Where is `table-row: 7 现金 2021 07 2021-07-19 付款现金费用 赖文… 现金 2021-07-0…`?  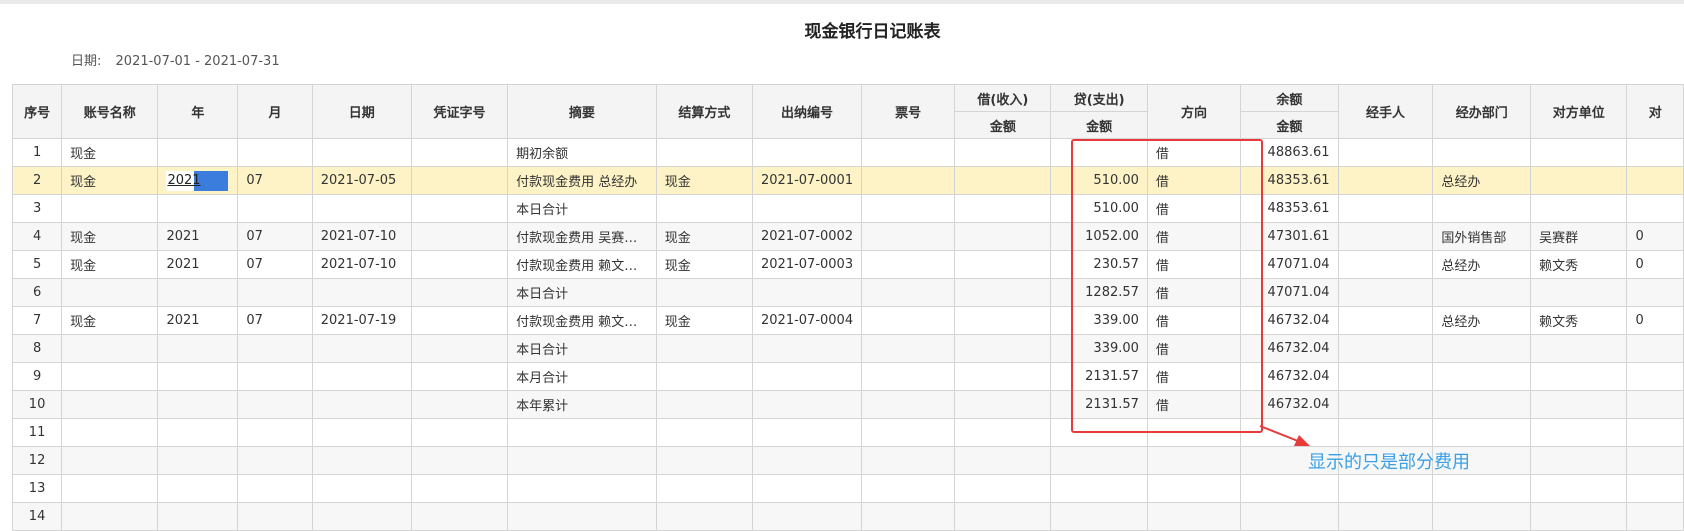
table-row: 7 现金 2021 07 2021-07-19 付款现金费用 赖文… 现金 2021-07-0… is located at coordinates (847, 320).